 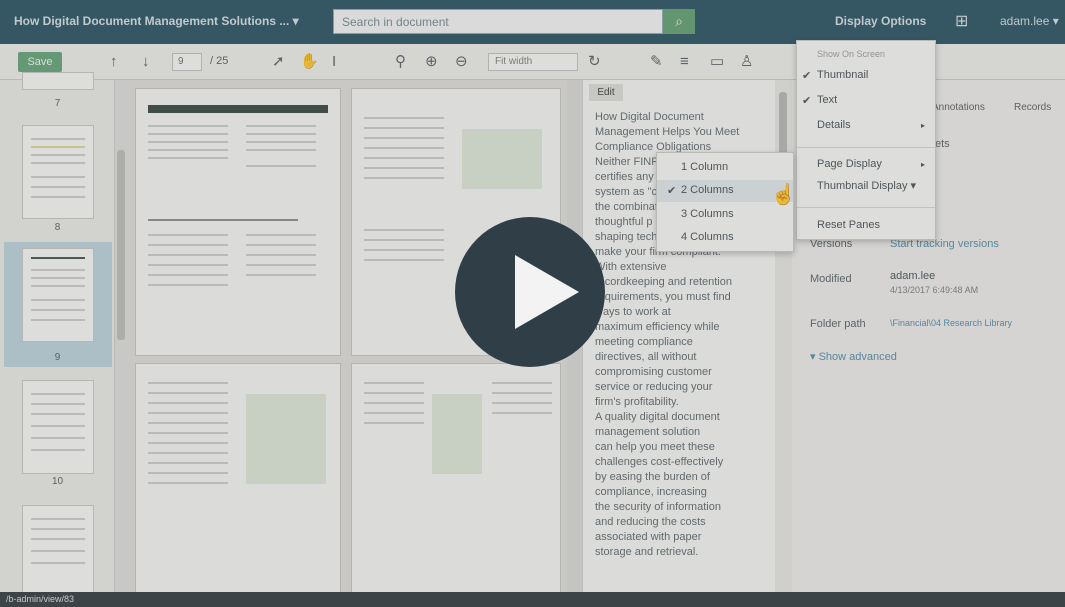 I want to click on play-icon, so click(x=547, y=292).